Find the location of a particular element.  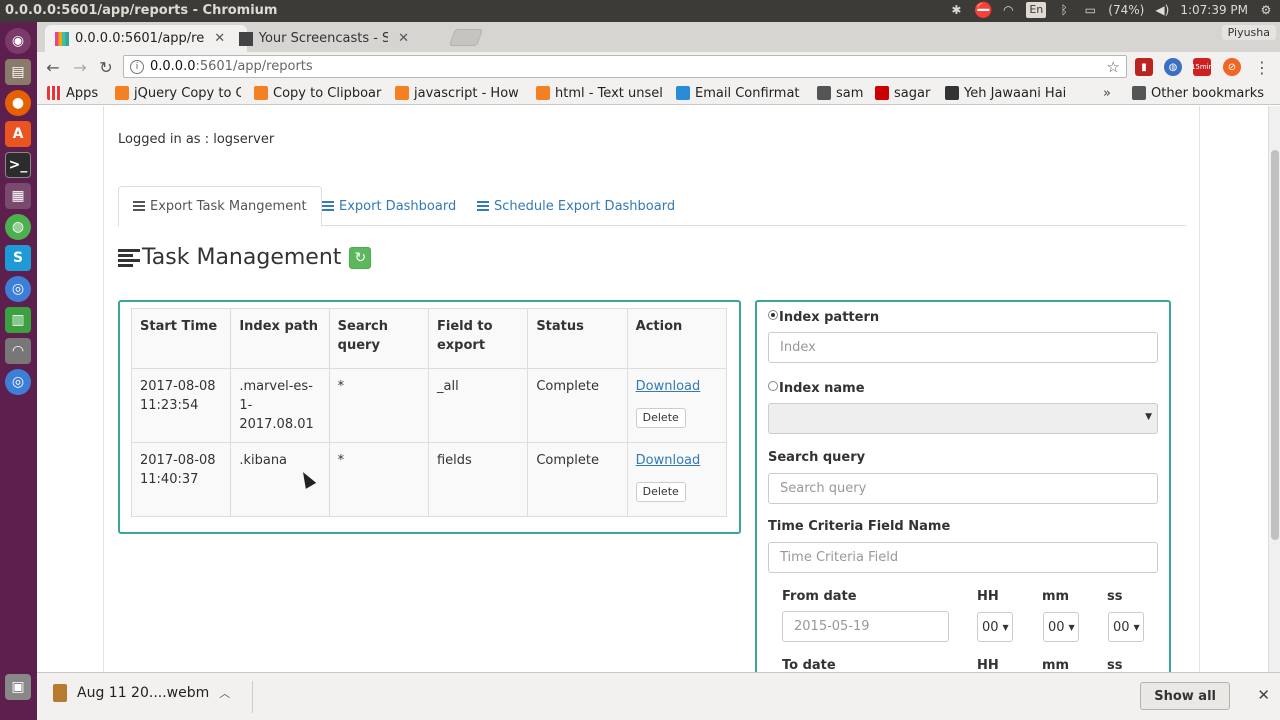

extension-blocker-icon: ⊘ is located at coordinates (1232, 67).